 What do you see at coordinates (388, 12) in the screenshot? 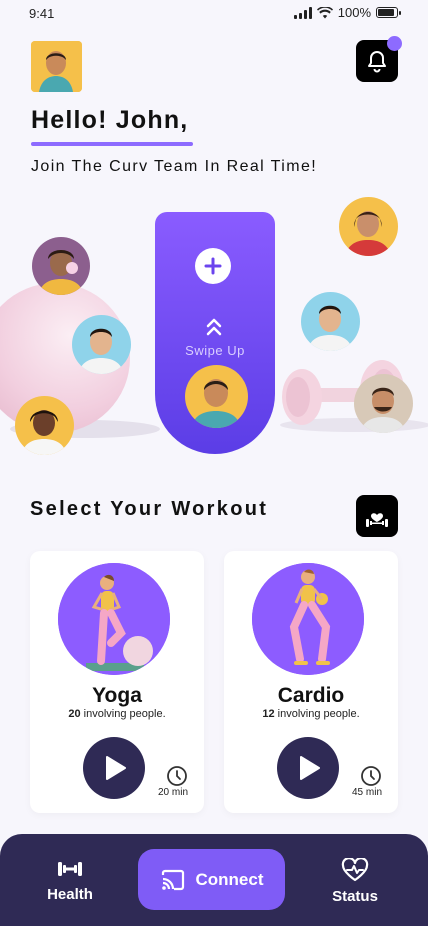
I see `battery-icon` at bounding box center [388, 12].